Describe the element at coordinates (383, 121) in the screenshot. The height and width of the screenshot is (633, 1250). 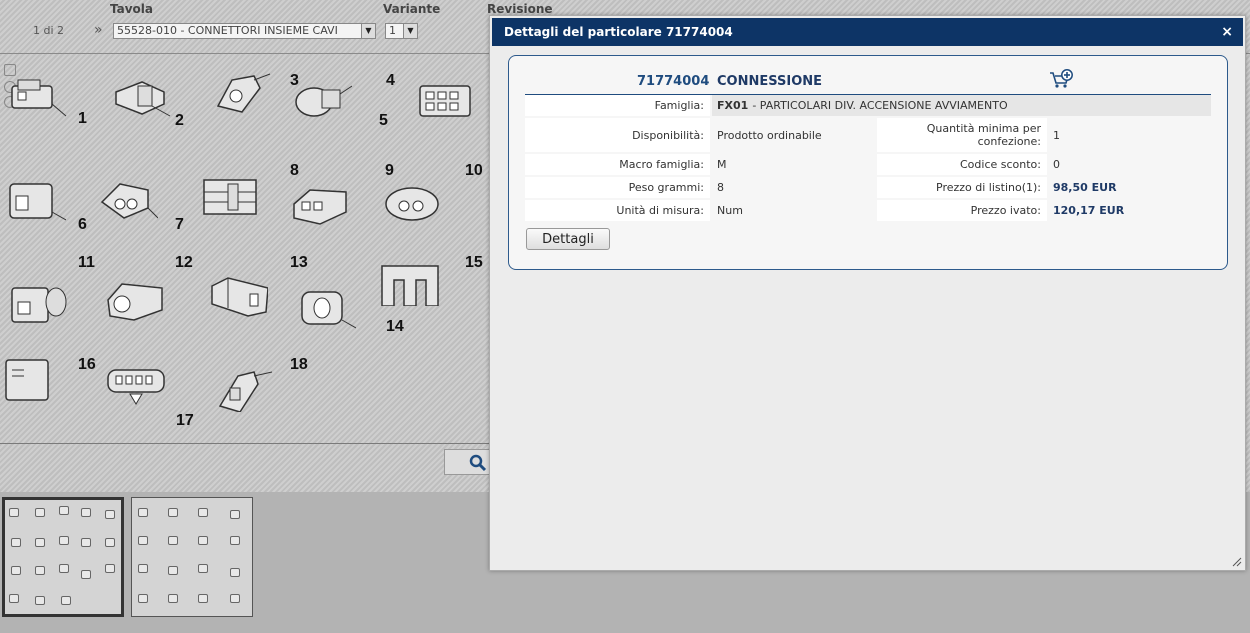
I see `part-number: 5` at that location.